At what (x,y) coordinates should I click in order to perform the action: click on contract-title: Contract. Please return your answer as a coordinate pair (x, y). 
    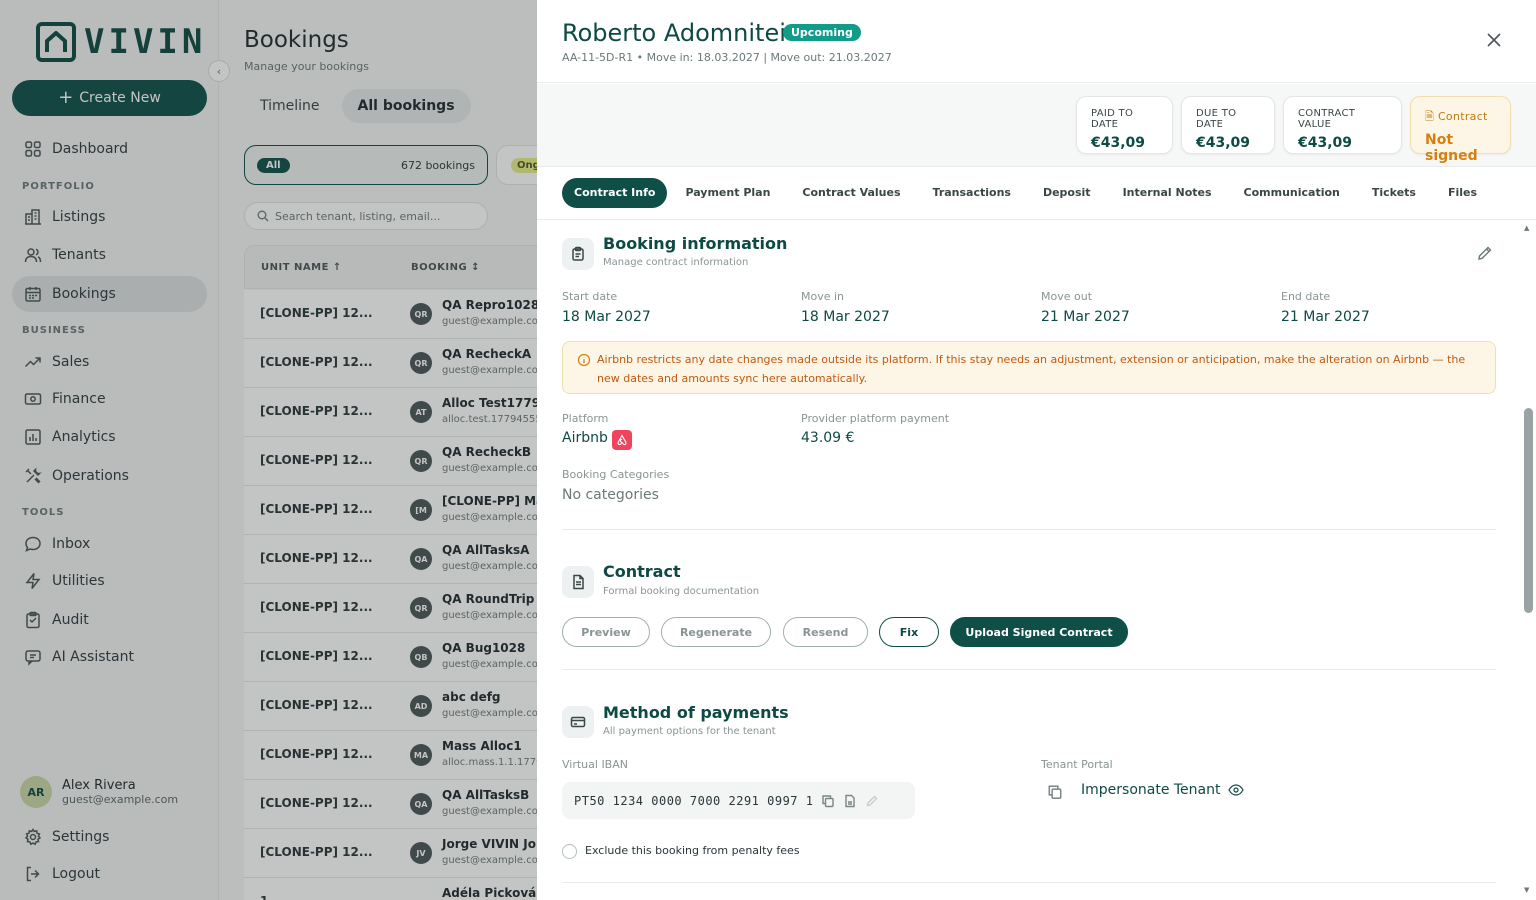
    Looking at the image, I should click on (642, 571).